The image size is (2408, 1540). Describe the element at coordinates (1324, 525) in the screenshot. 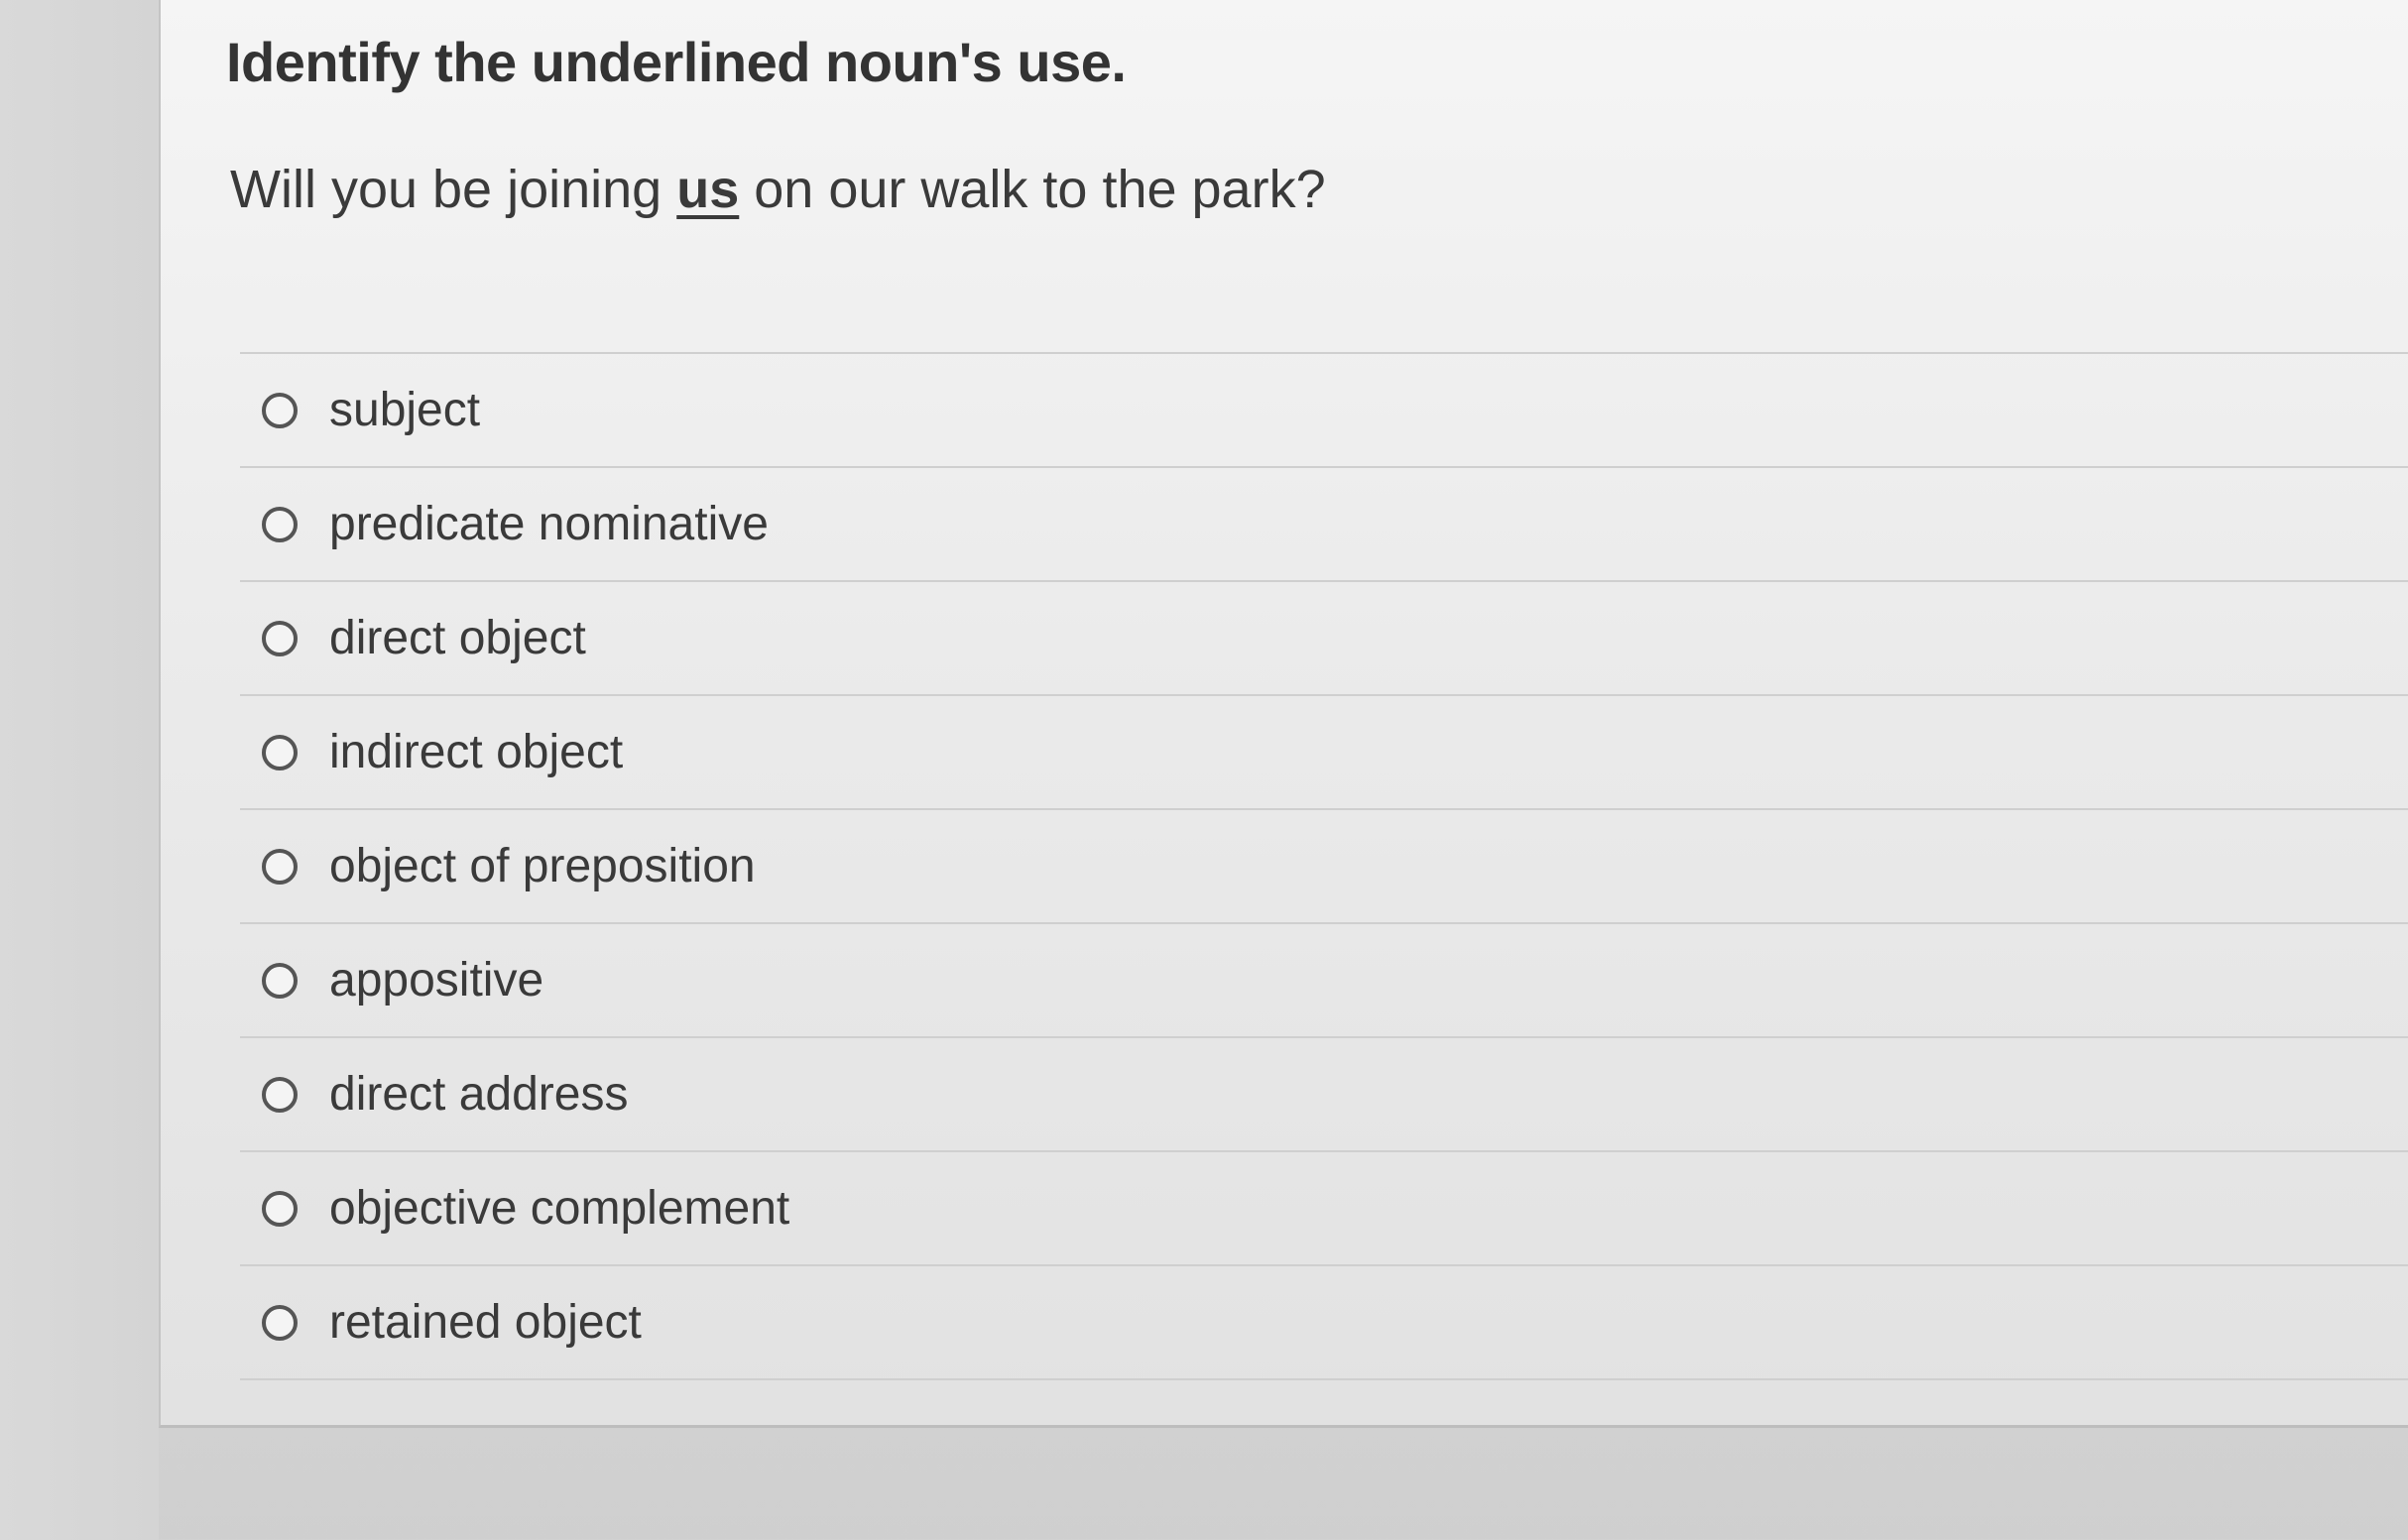

I see `answer-option-predicate-nominative: predicate nominative` at that location.